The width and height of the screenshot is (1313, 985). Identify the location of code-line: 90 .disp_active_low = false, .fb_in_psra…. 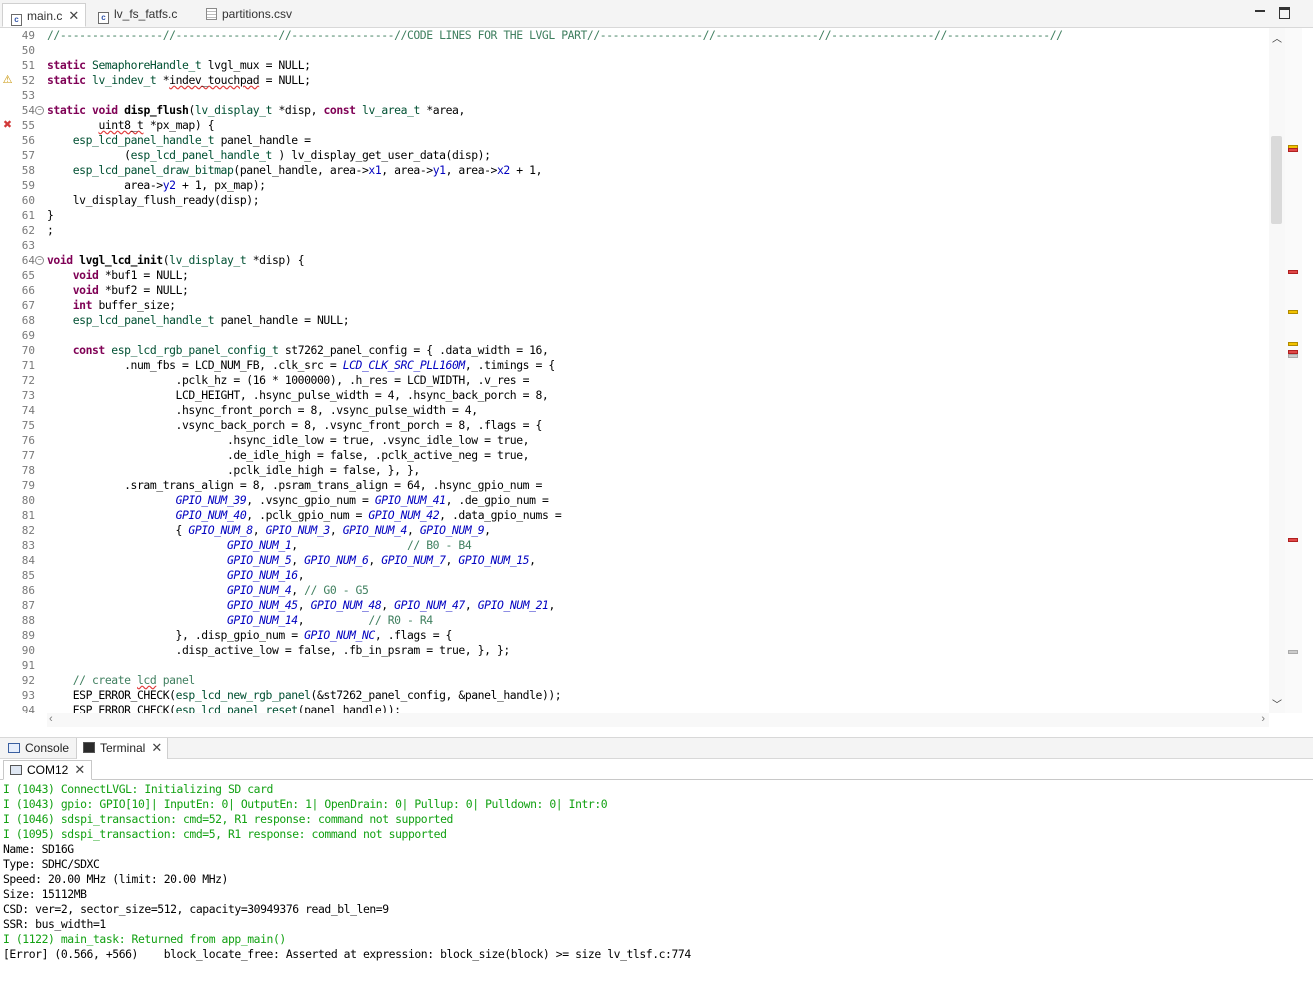
(632, 650).